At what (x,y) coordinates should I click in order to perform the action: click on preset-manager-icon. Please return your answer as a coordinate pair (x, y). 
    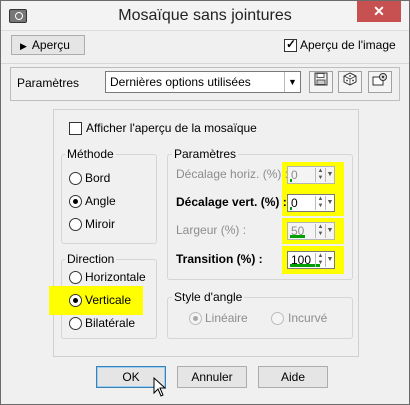
    Looking at the image, I should click on (379, 79).